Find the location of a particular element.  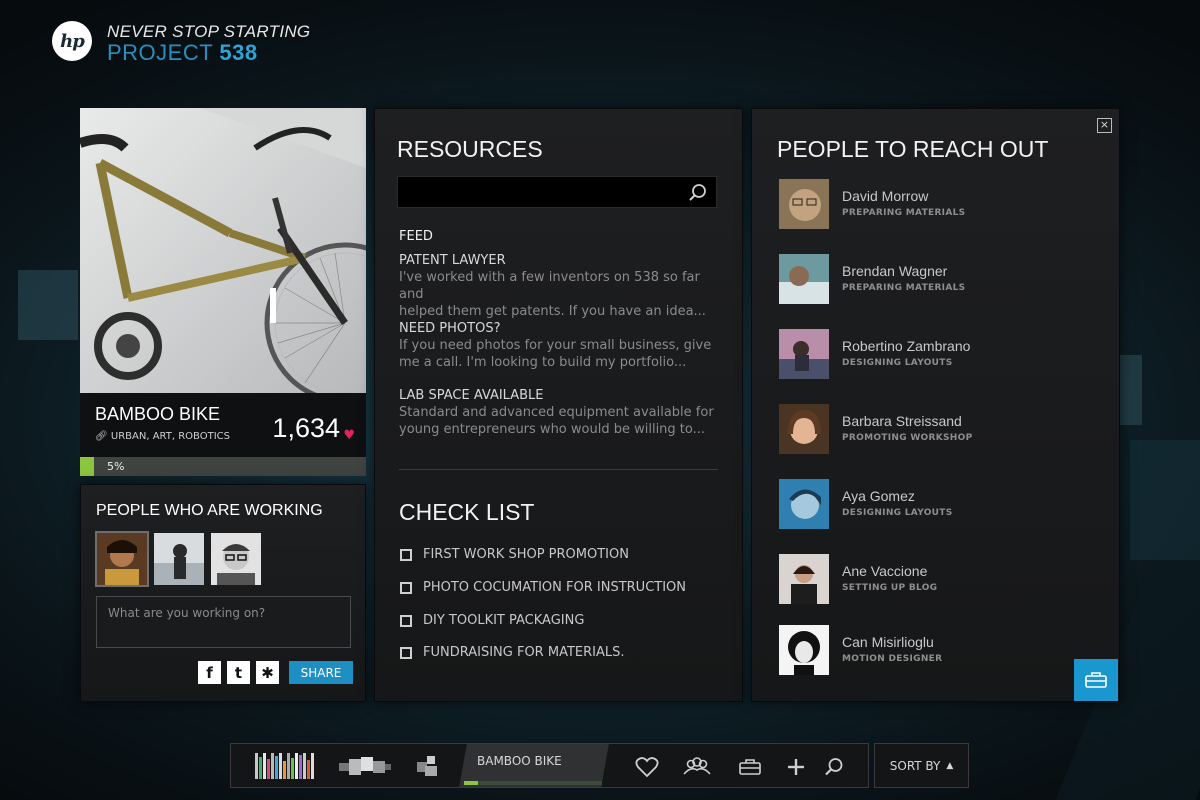

active-project-label: BAMBOO BIKE is located at coordinates (519, 761).